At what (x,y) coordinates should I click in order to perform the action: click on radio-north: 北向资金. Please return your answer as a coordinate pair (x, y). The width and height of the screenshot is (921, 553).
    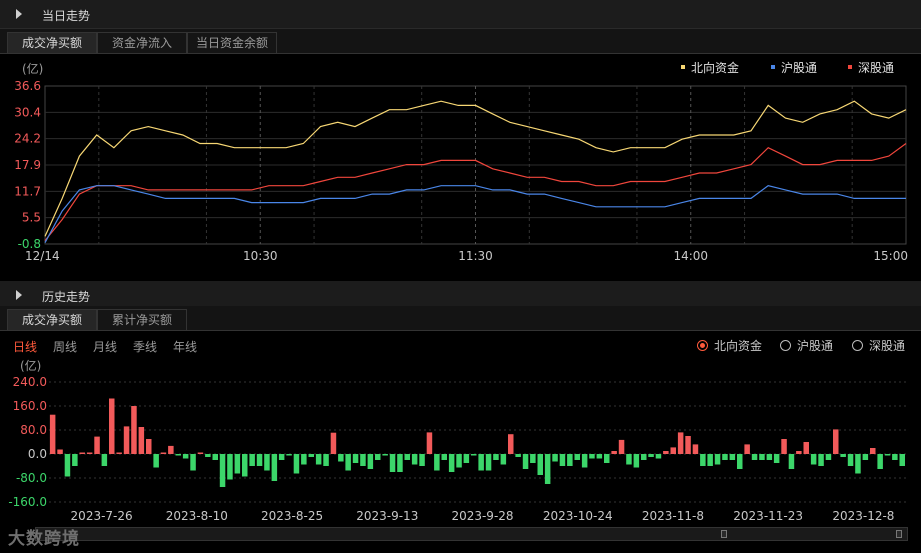
    Looking at the image, I should click on (729, 345).